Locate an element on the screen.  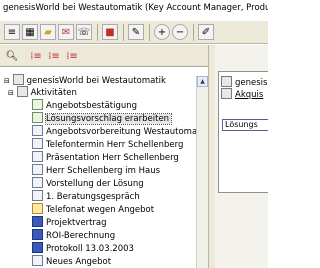
tree-item: Herr Schellenberg im Haus is located at coordinates (96, 170).